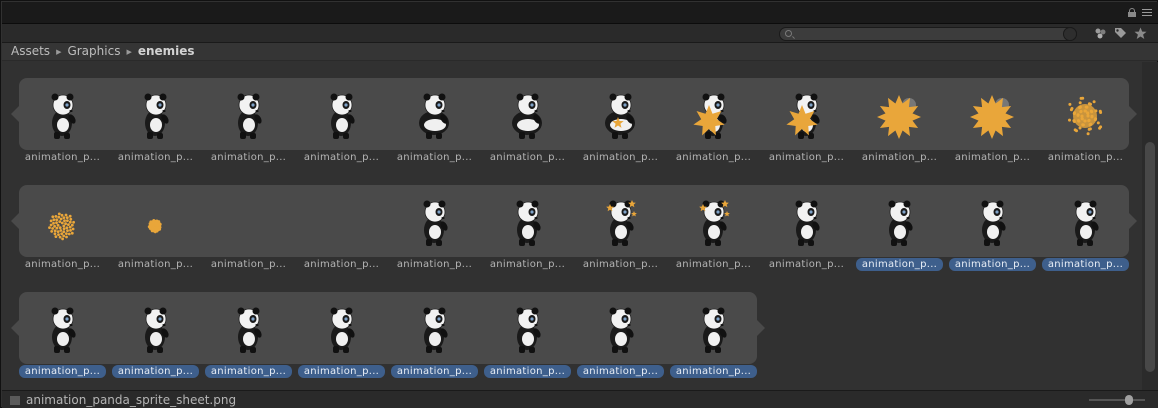  I want to click on search-input, so click(928, 34).